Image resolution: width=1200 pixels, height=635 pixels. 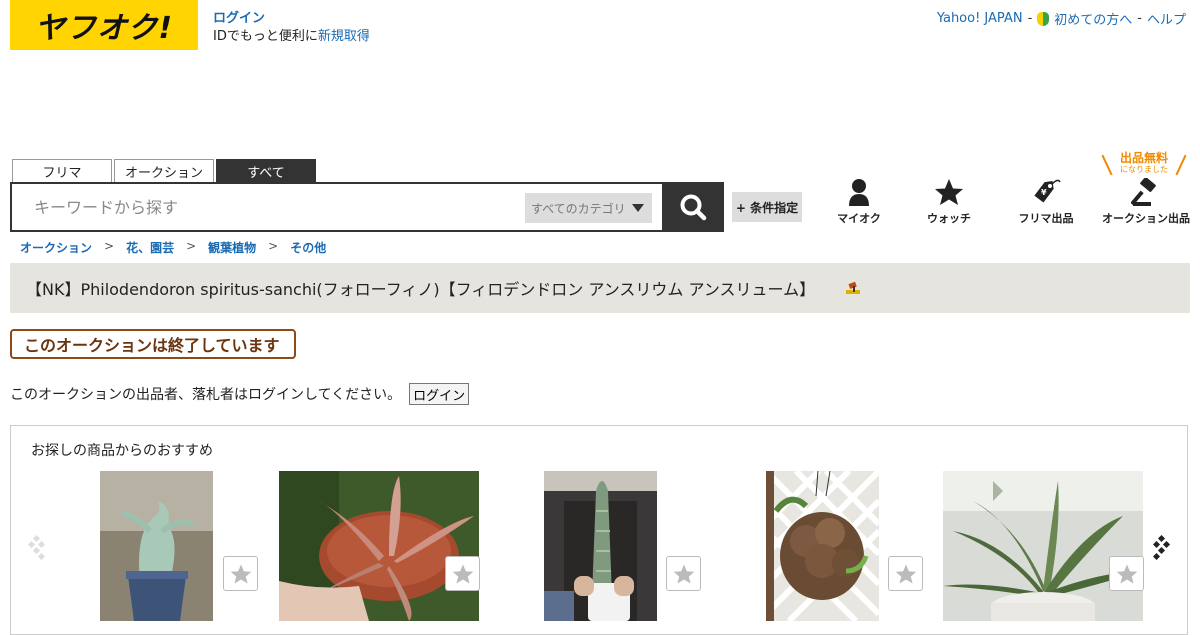 I want to click on search-button, so click(x=693, y=207).